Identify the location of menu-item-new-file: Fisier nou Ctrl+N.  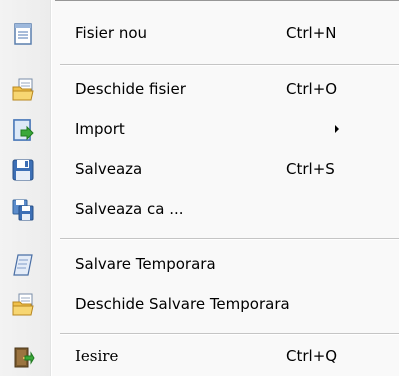
(199, 33).